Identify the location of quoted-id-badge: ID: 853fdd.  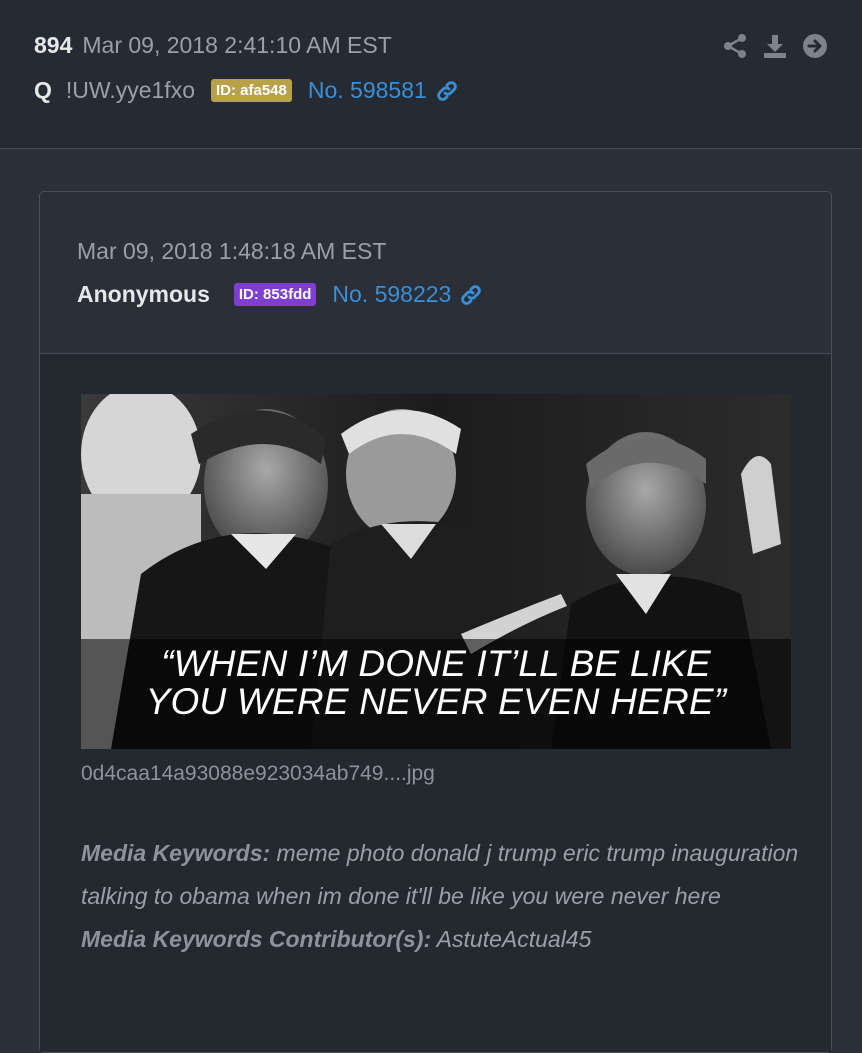
(275, 294).